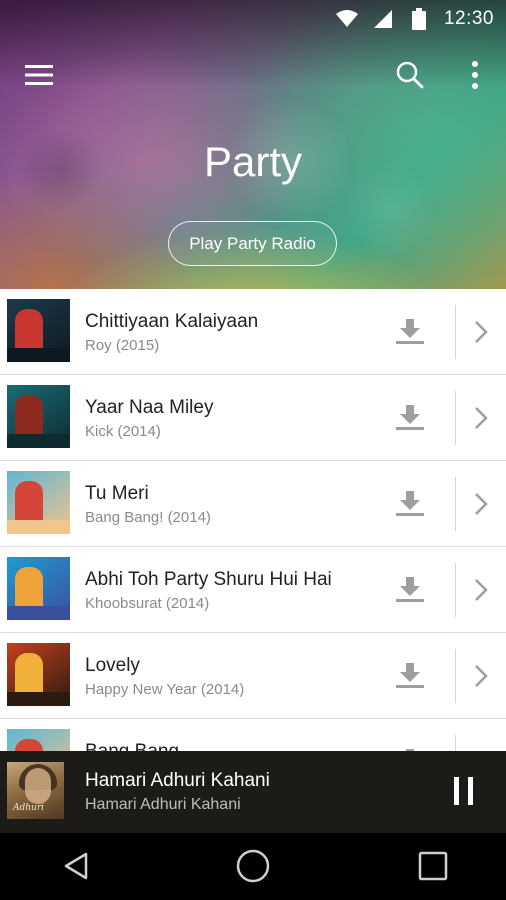 This screenshot has width=506, height=900. I want to click on back-icon, so click(76, 866).